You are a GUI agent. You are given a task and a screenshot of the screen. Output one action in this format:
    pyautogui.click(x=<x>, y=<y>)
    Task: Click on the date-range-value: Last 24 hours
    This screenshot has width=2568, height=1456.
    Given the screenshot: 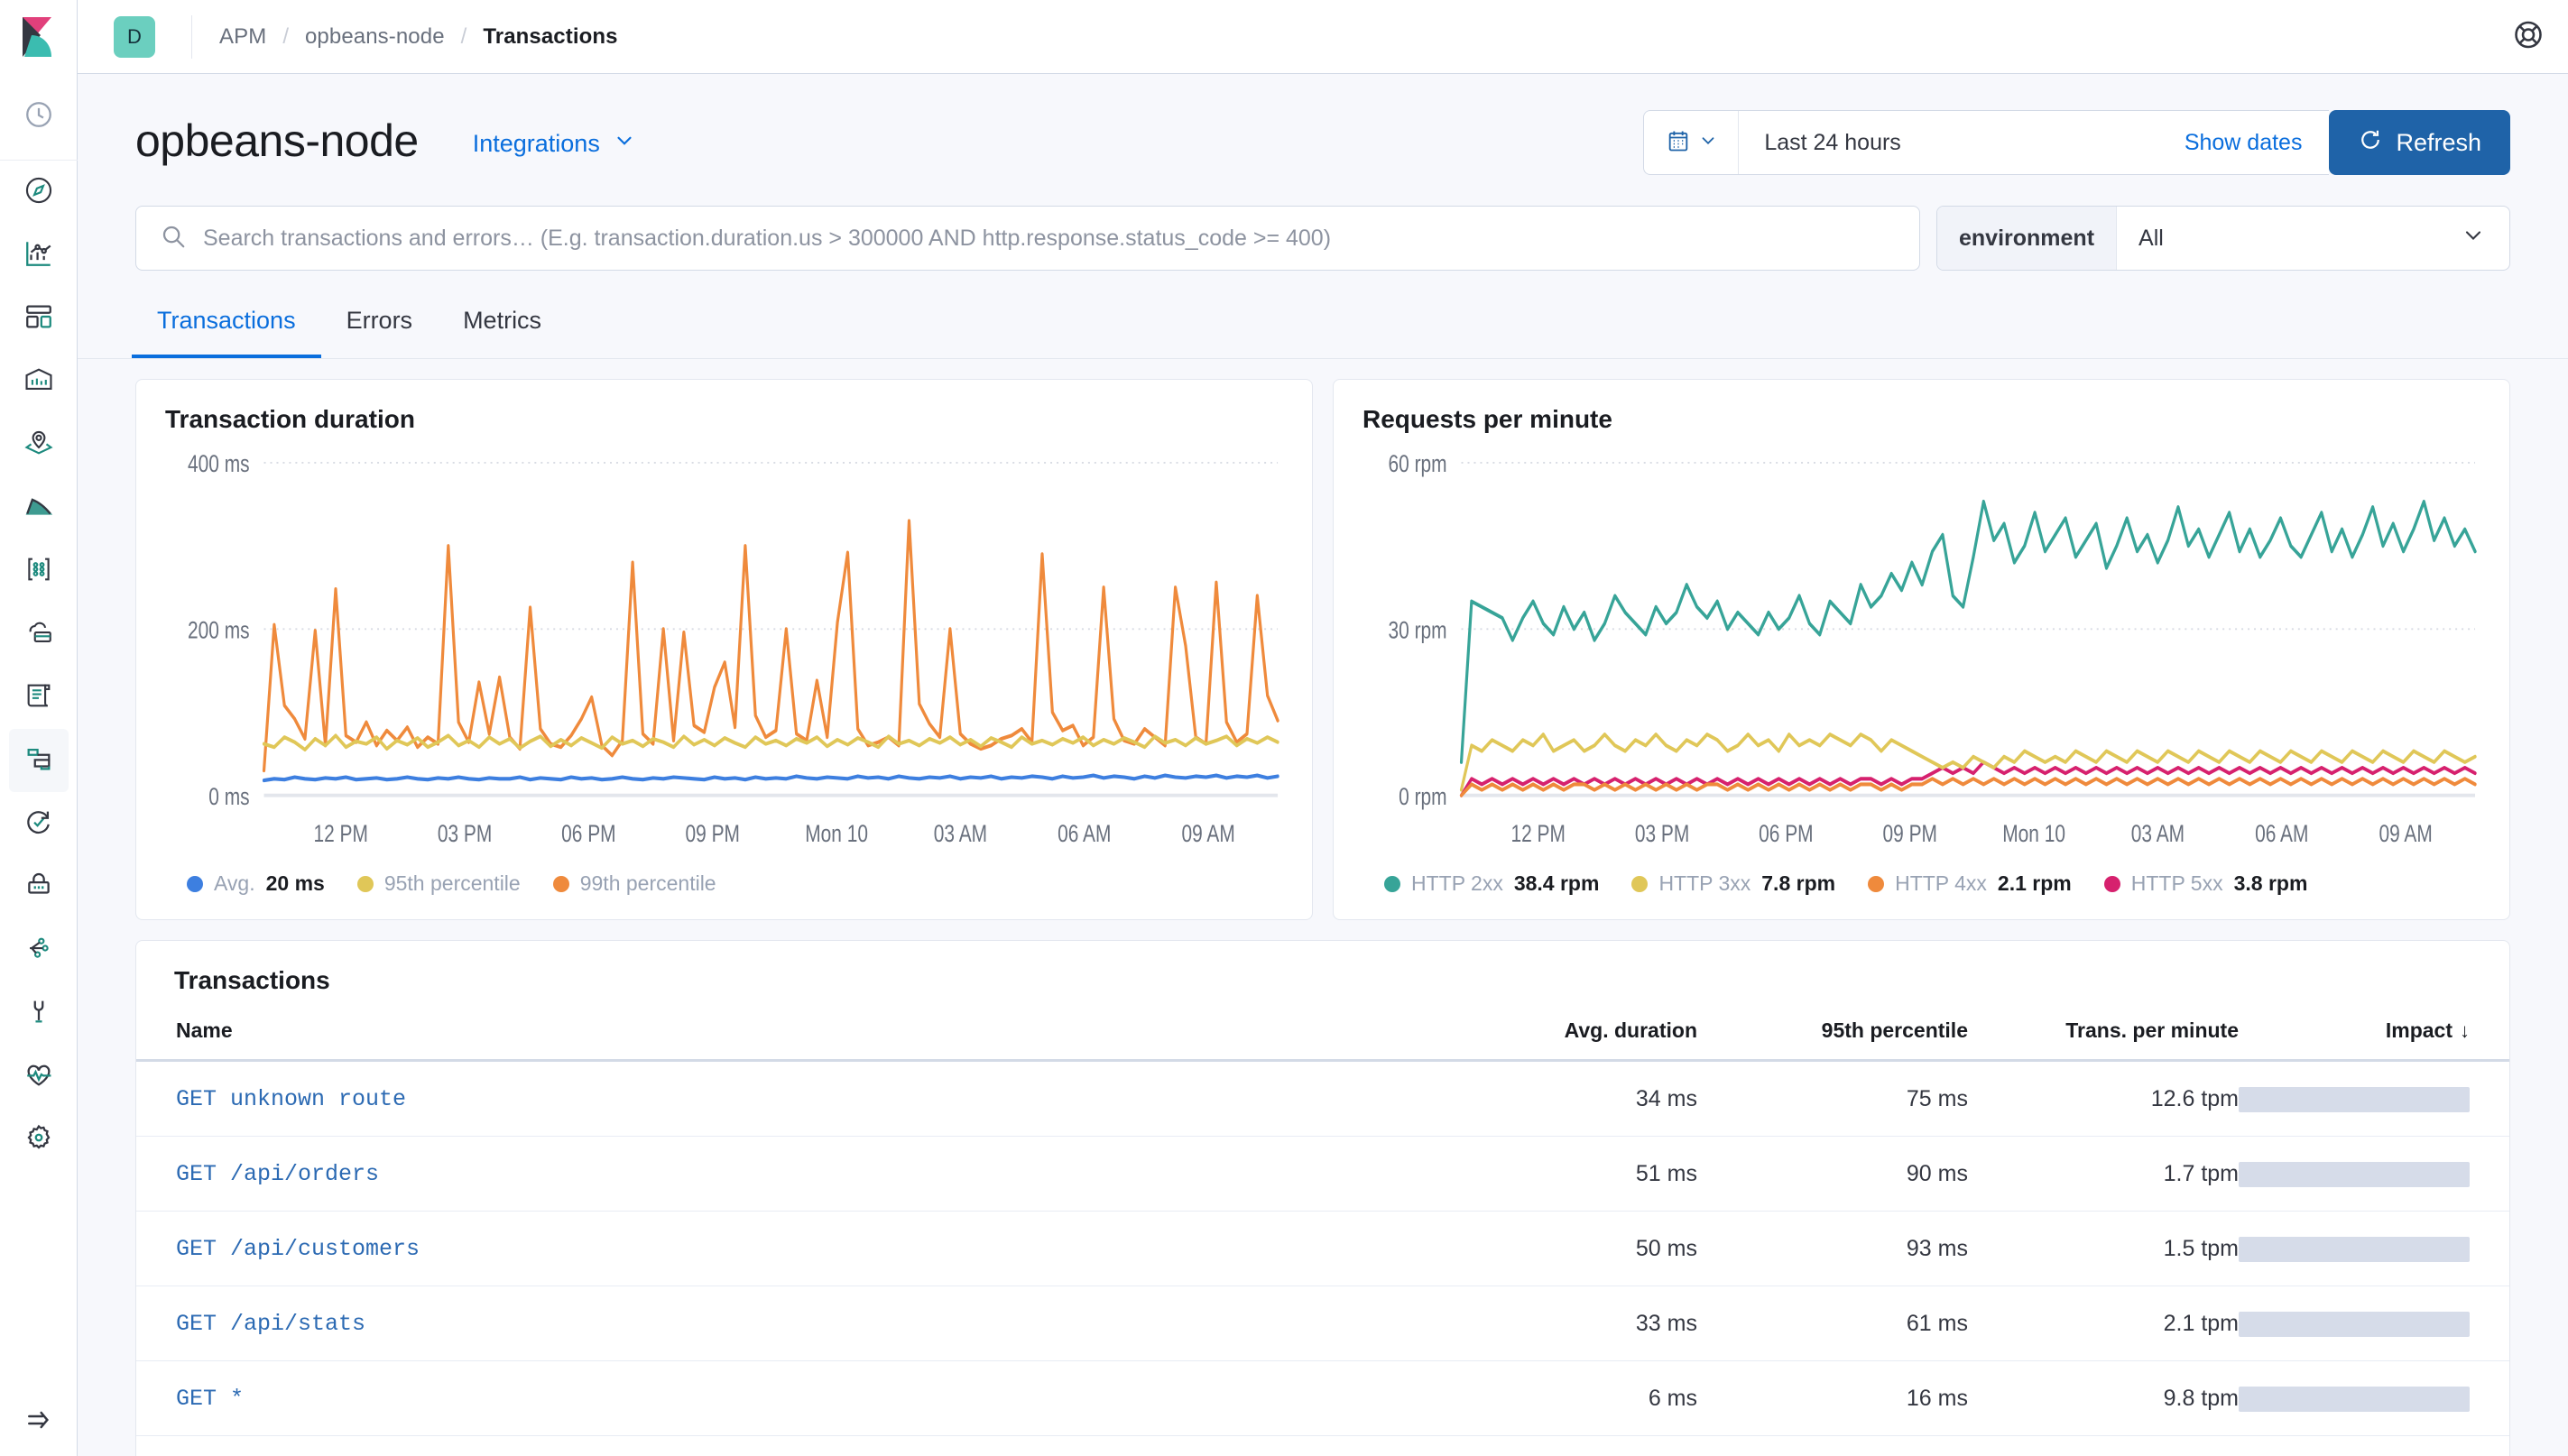 What is the action you would take?
    pyautogui.click(x=1835, y=143)
    